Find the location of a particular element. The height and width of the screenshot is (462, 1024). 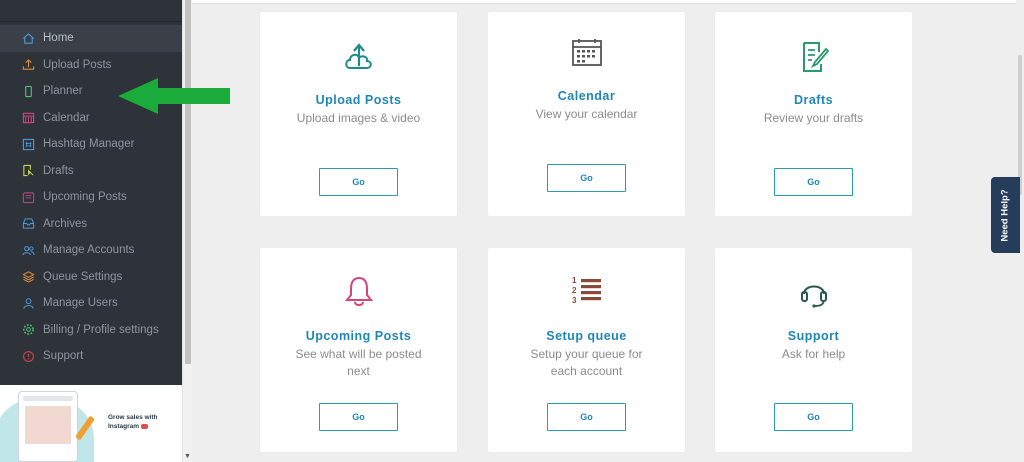

sidebar-item-archives: Archives is located at coordinates (91, 224).